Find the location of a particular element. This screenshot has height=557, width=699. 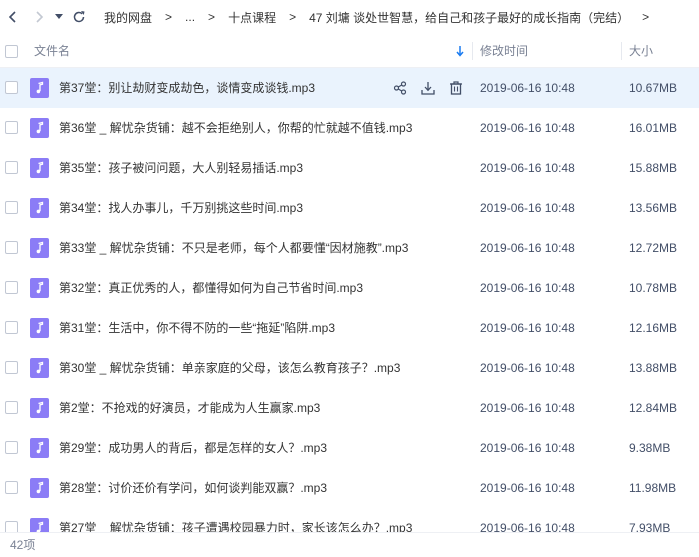

delete-button is located at coordinates (456, 88).